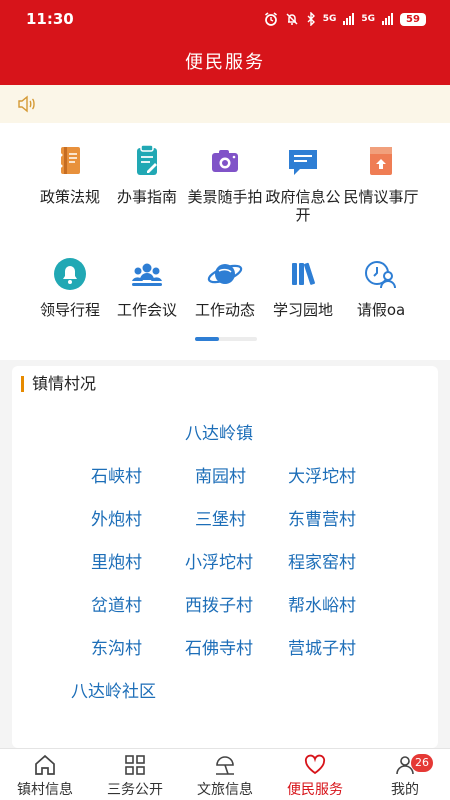  Describe the element at coordinates (329, 19) in the screenshot. I see `network-type-a: 5G` at that location.